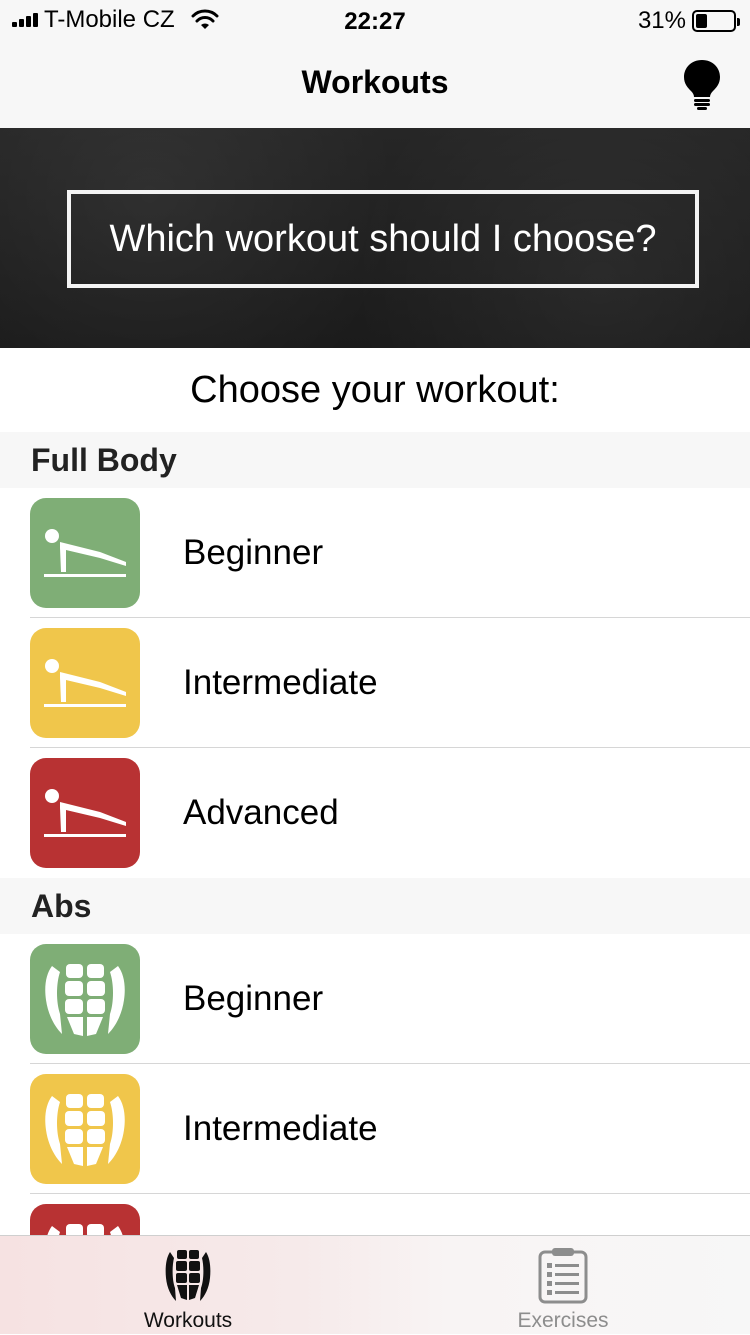 Image resolution: width=750 pixels, height=1335 pixels. I want to click on navigation-bar: Workouts, so click(375, 84).